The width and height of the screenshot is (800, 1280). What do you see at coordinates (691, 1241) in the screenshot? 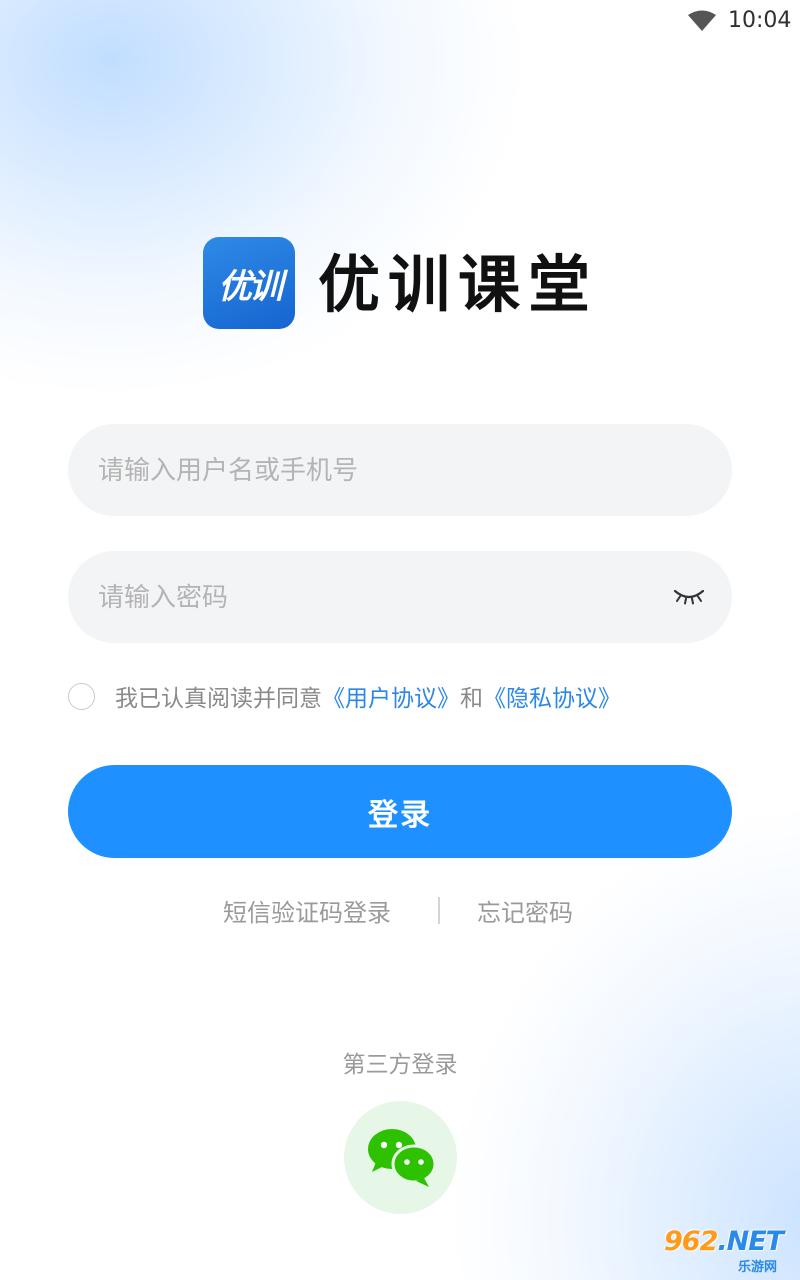
I see `watermark-brand: 962` at bounding box center [691, 1241].